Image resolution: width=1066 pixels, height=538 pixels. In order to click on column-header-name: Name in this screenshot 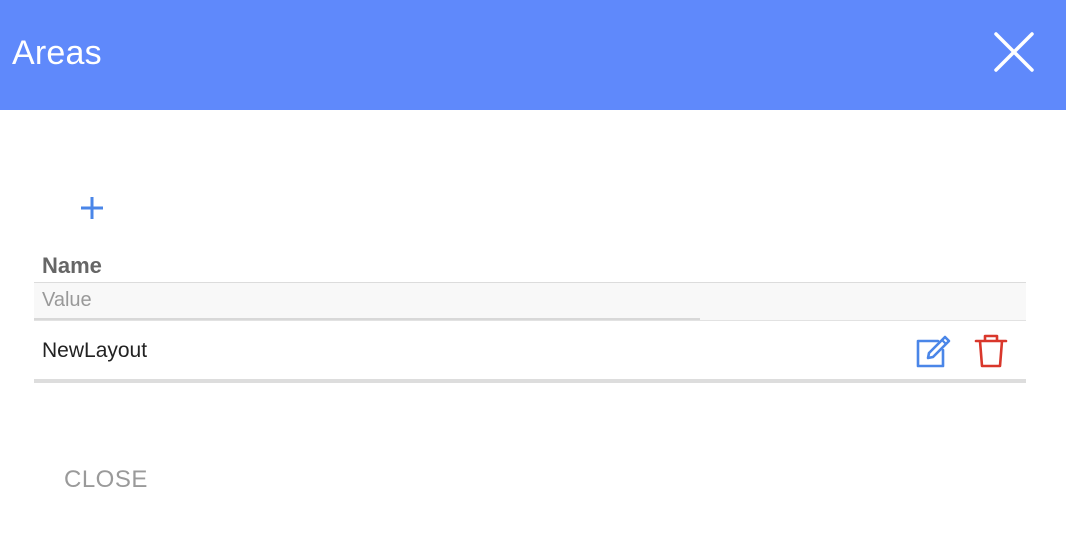, I will do `click(72, 266)`.